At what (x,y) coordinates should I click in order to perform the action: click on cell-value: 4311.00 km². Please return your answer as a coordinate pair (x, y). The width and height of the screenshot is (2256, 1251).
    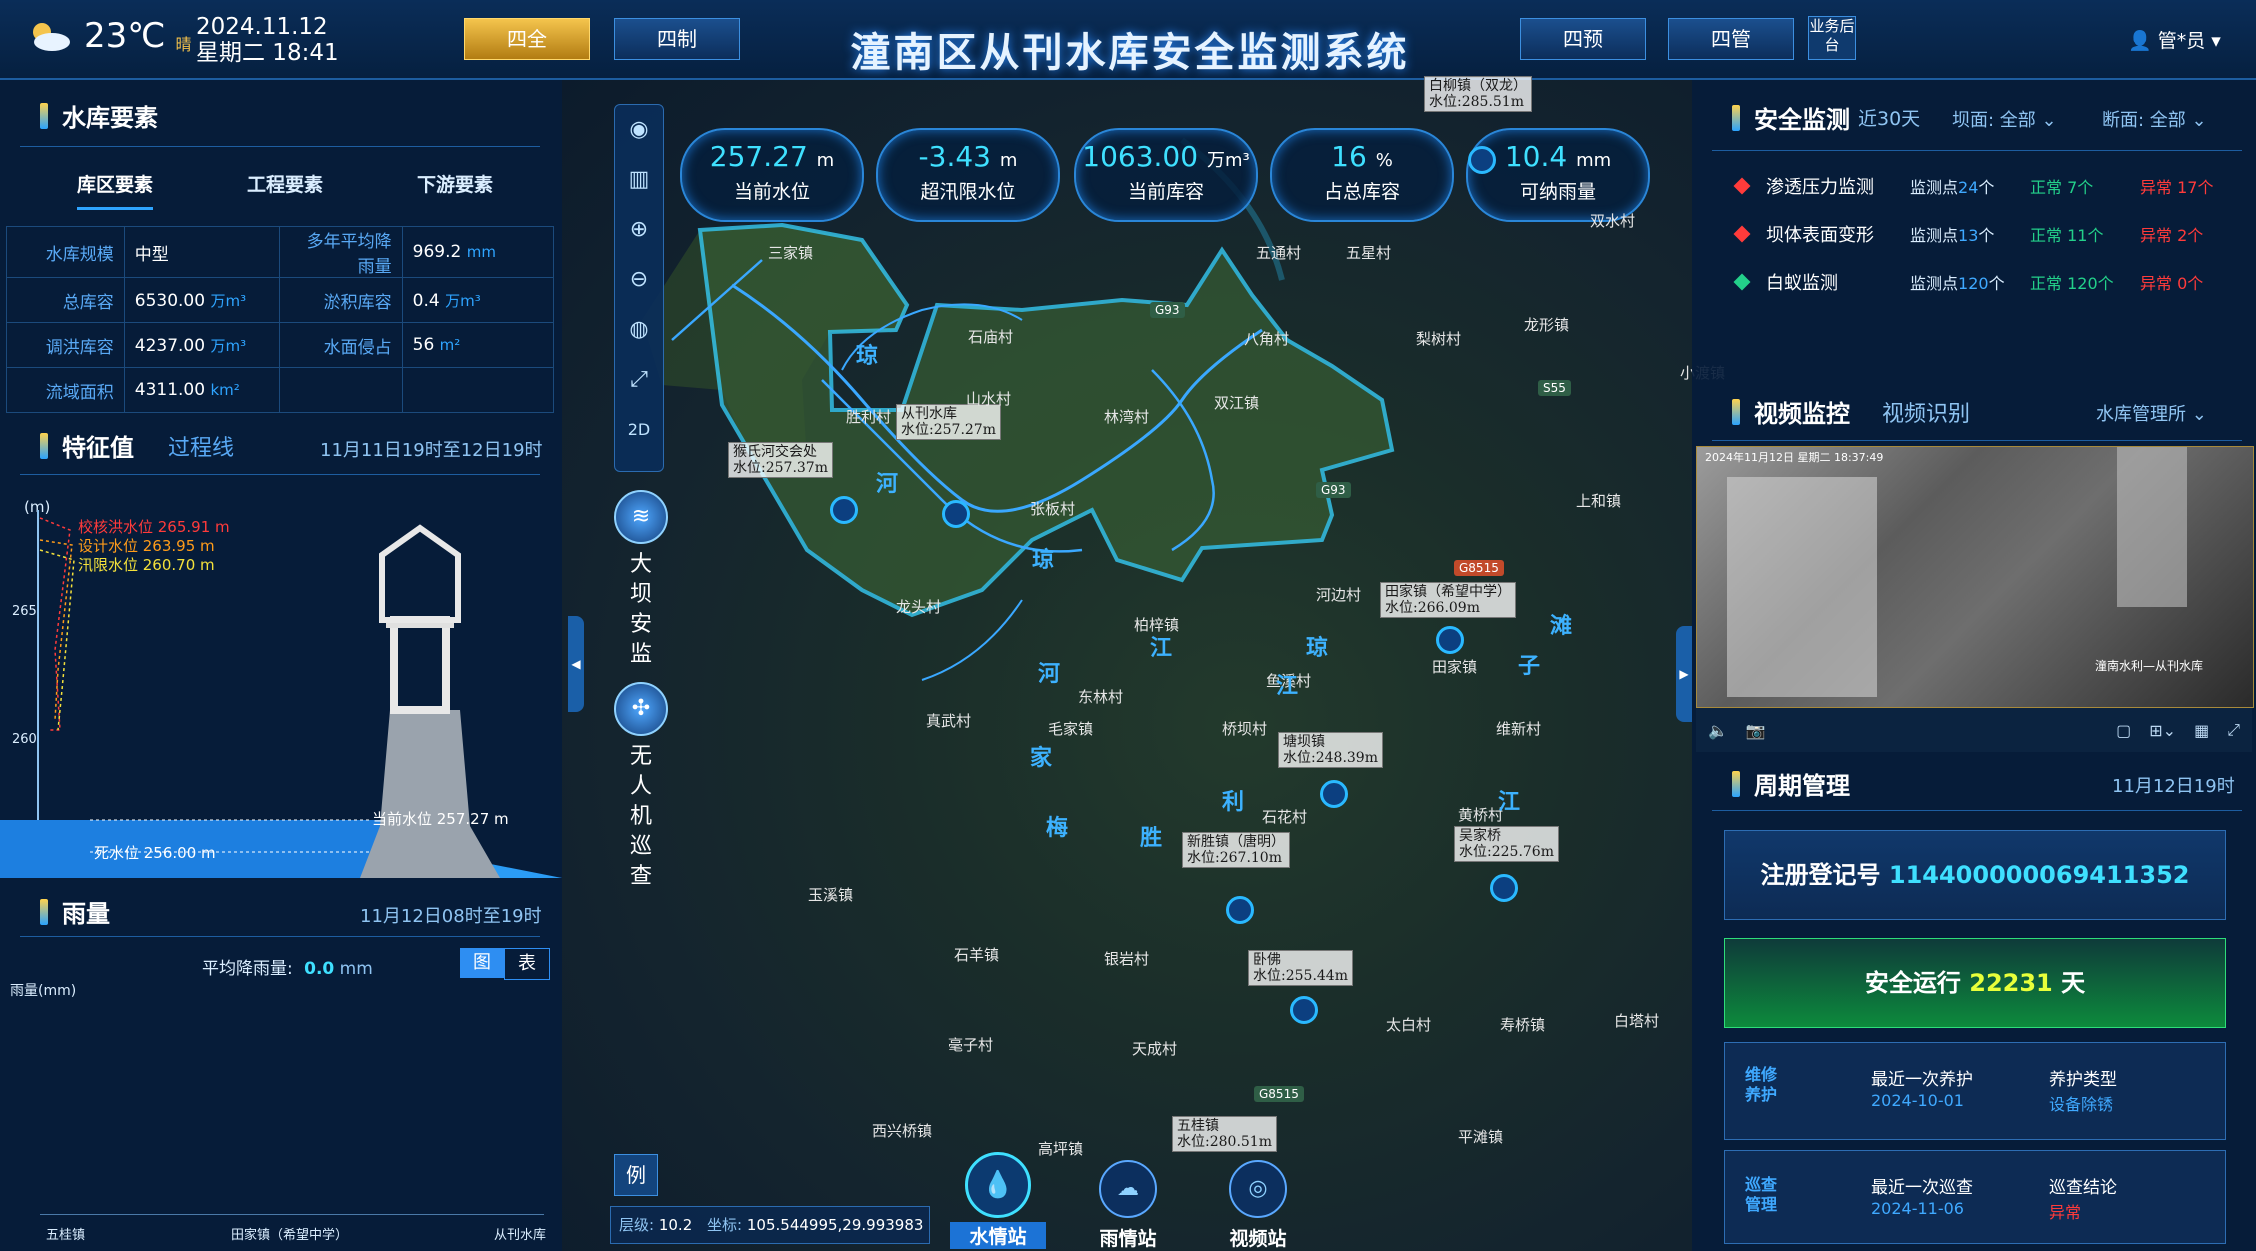
    Looking at the image, I should click on (201, 390).